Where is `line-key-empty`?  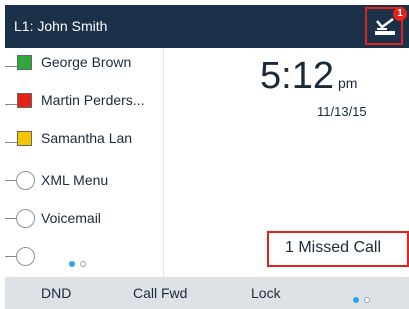
line-key-empty is located at coordinates (84, 257).